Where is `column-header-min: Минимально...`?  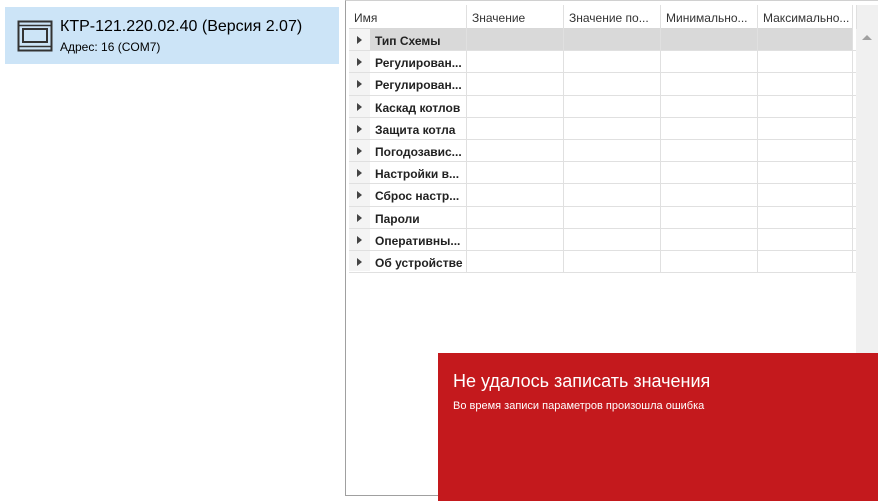 column-header-min: Минимально... is located at coordinates (709, 17).